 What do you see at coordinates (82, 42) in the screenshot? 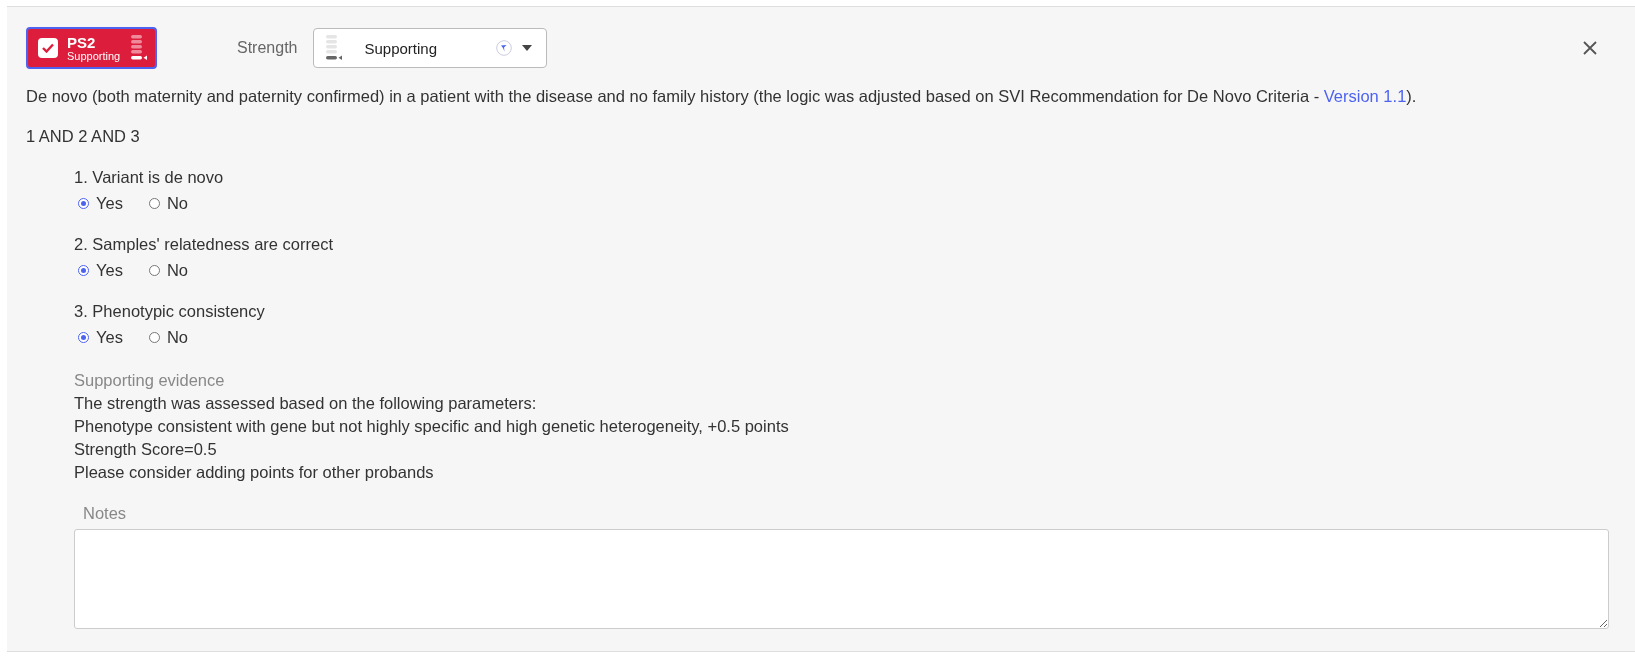
I see `criterion-code: PS2` at bounding box center [82, 42].